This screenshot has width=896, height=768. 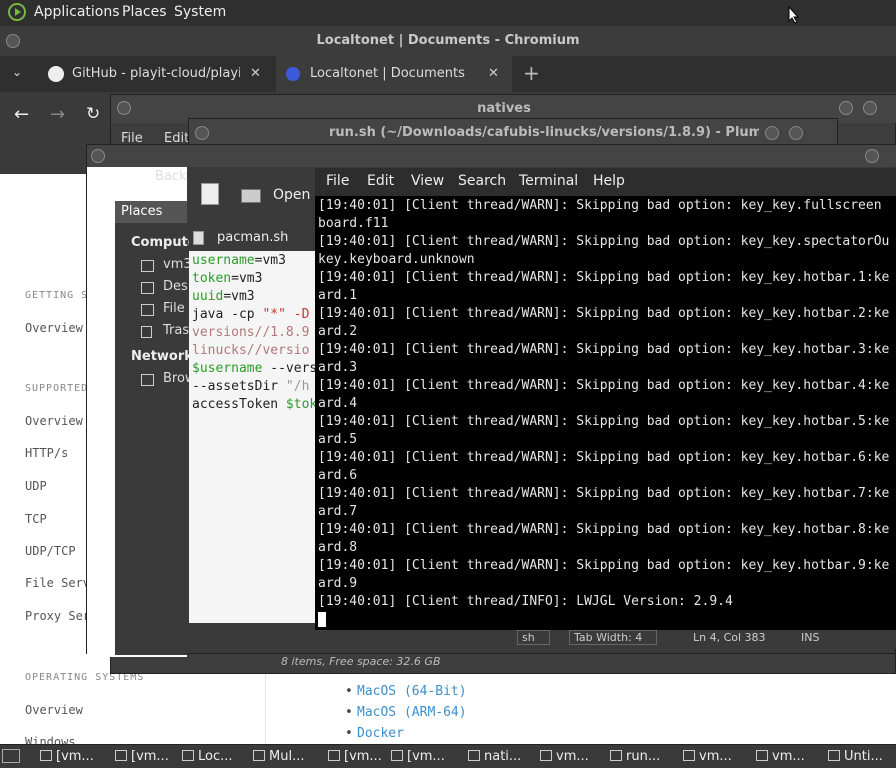 What do you see at coordinates (338, 547) in the screenshot?
I see `terminal-line: ard.8` at bounding box center [338, 547].